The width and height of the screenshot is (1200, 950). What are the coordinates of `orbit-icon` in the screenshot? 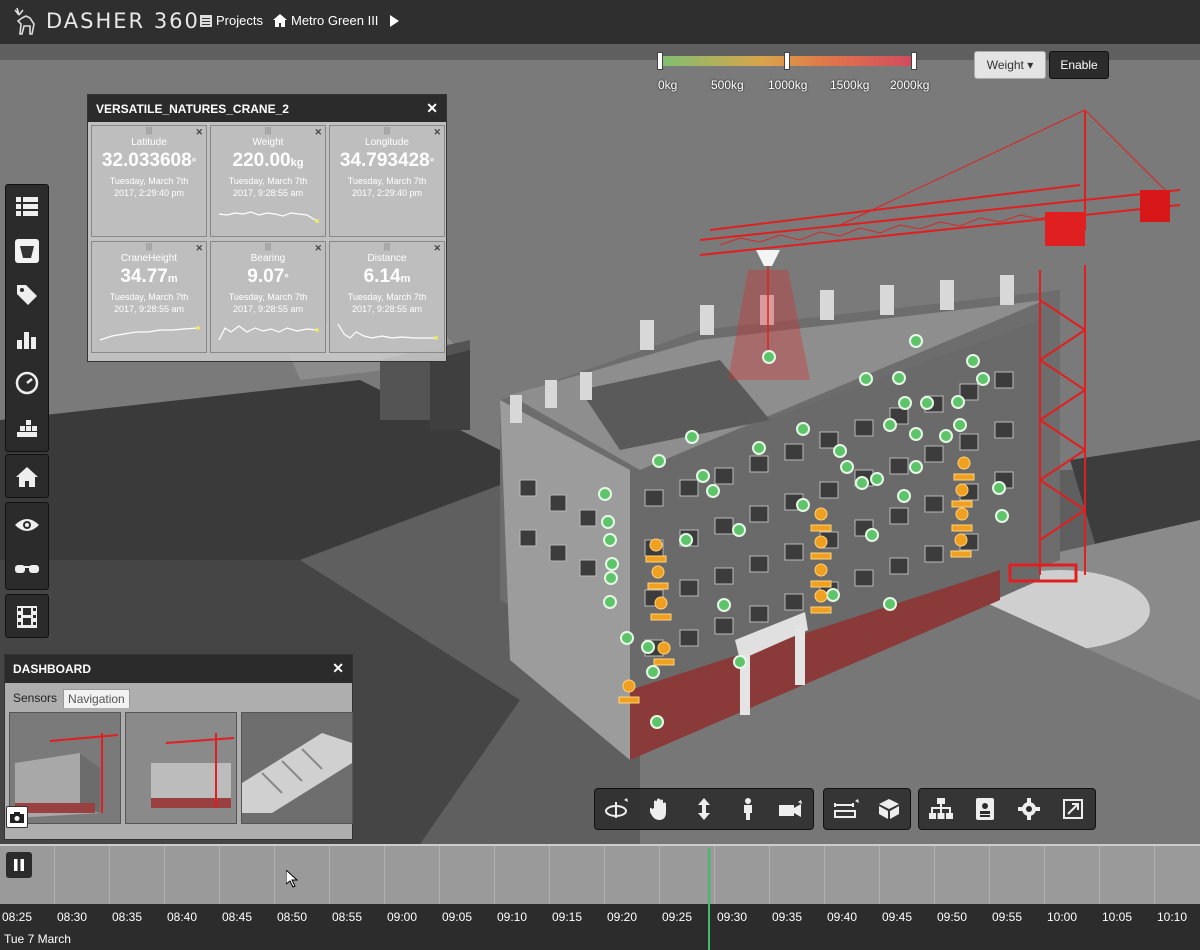 It's located at (616, 808).